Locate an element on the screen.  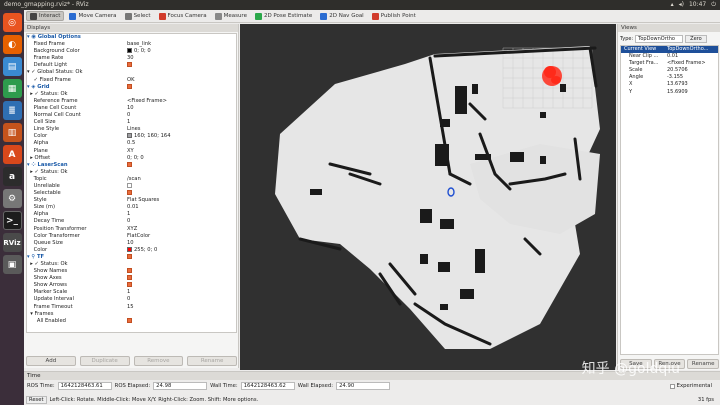
property-value-cell: XY is located at coordinates (130, 151).